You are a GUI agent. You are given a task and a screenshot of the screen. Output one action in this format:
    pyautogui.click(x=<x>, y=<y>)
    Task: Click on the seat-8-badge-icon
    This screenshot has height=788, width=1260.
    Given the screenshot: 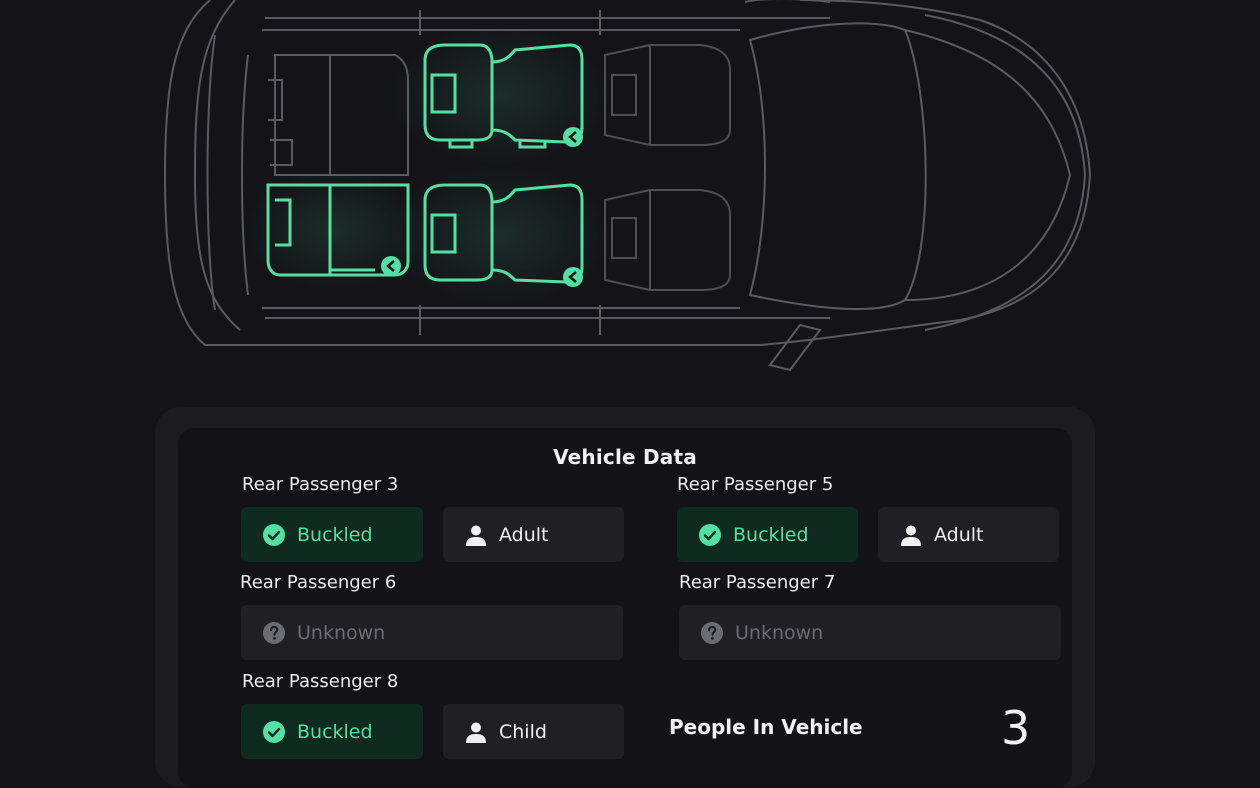 What is the action you would take?
    pyautogui.click(x=391, y=266)
    